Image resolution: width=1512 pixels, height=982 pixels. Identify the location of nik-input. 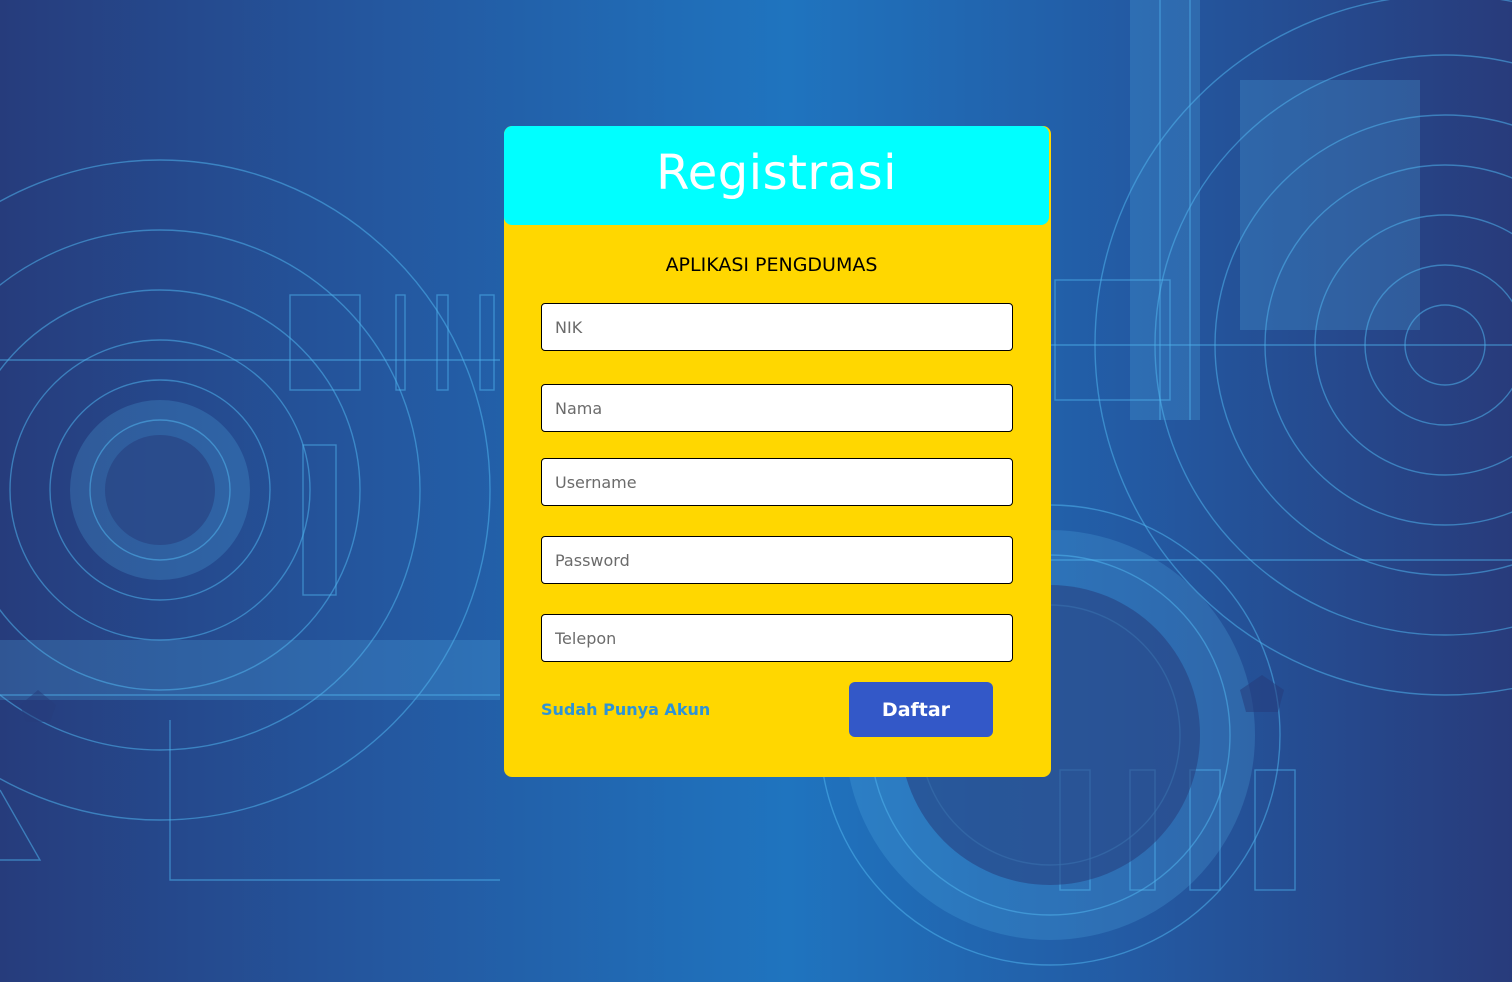
(777, 327).